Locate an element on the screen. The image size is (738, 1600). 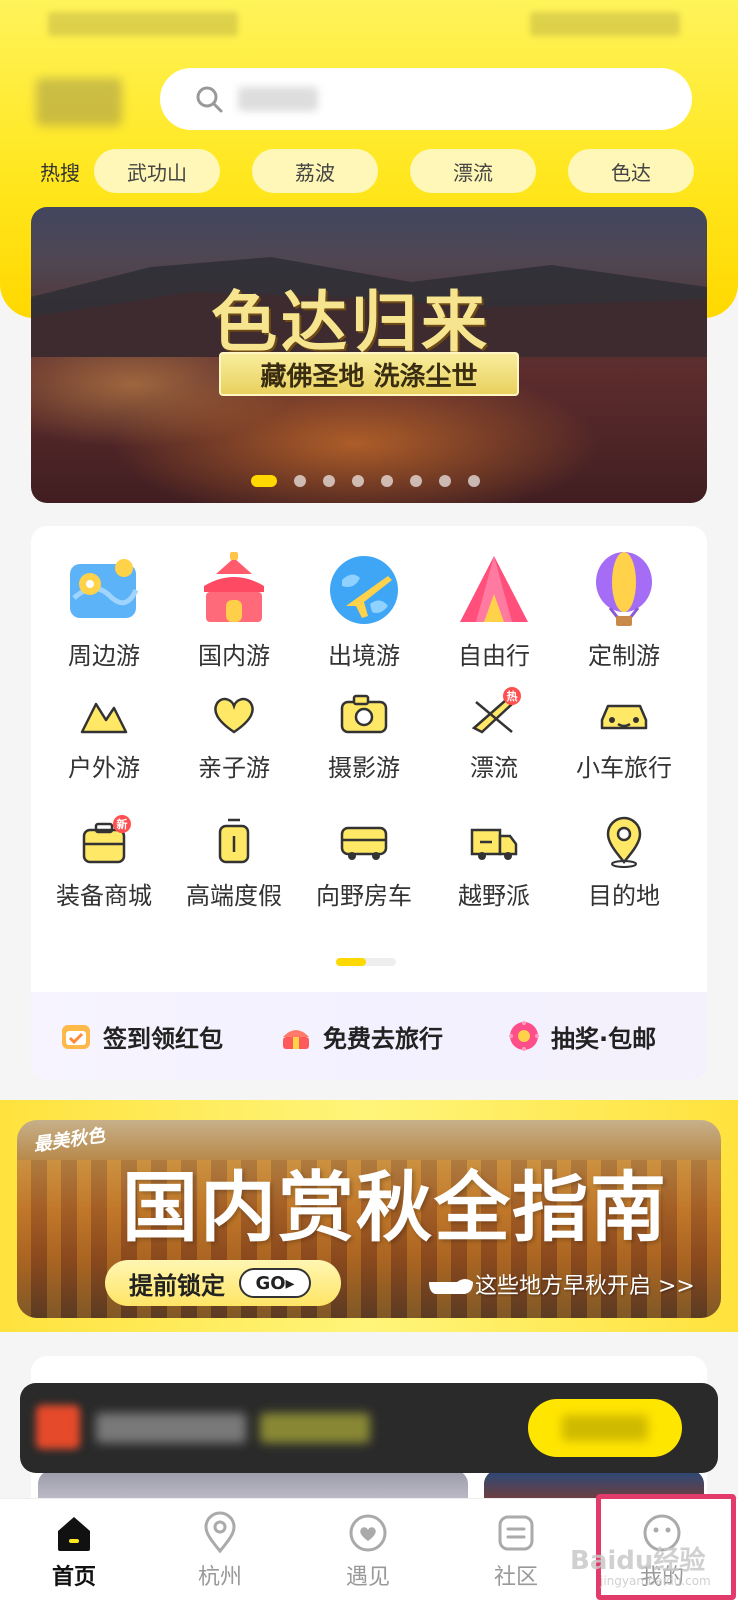
notice-bar is located at coordinates (369, 1428).